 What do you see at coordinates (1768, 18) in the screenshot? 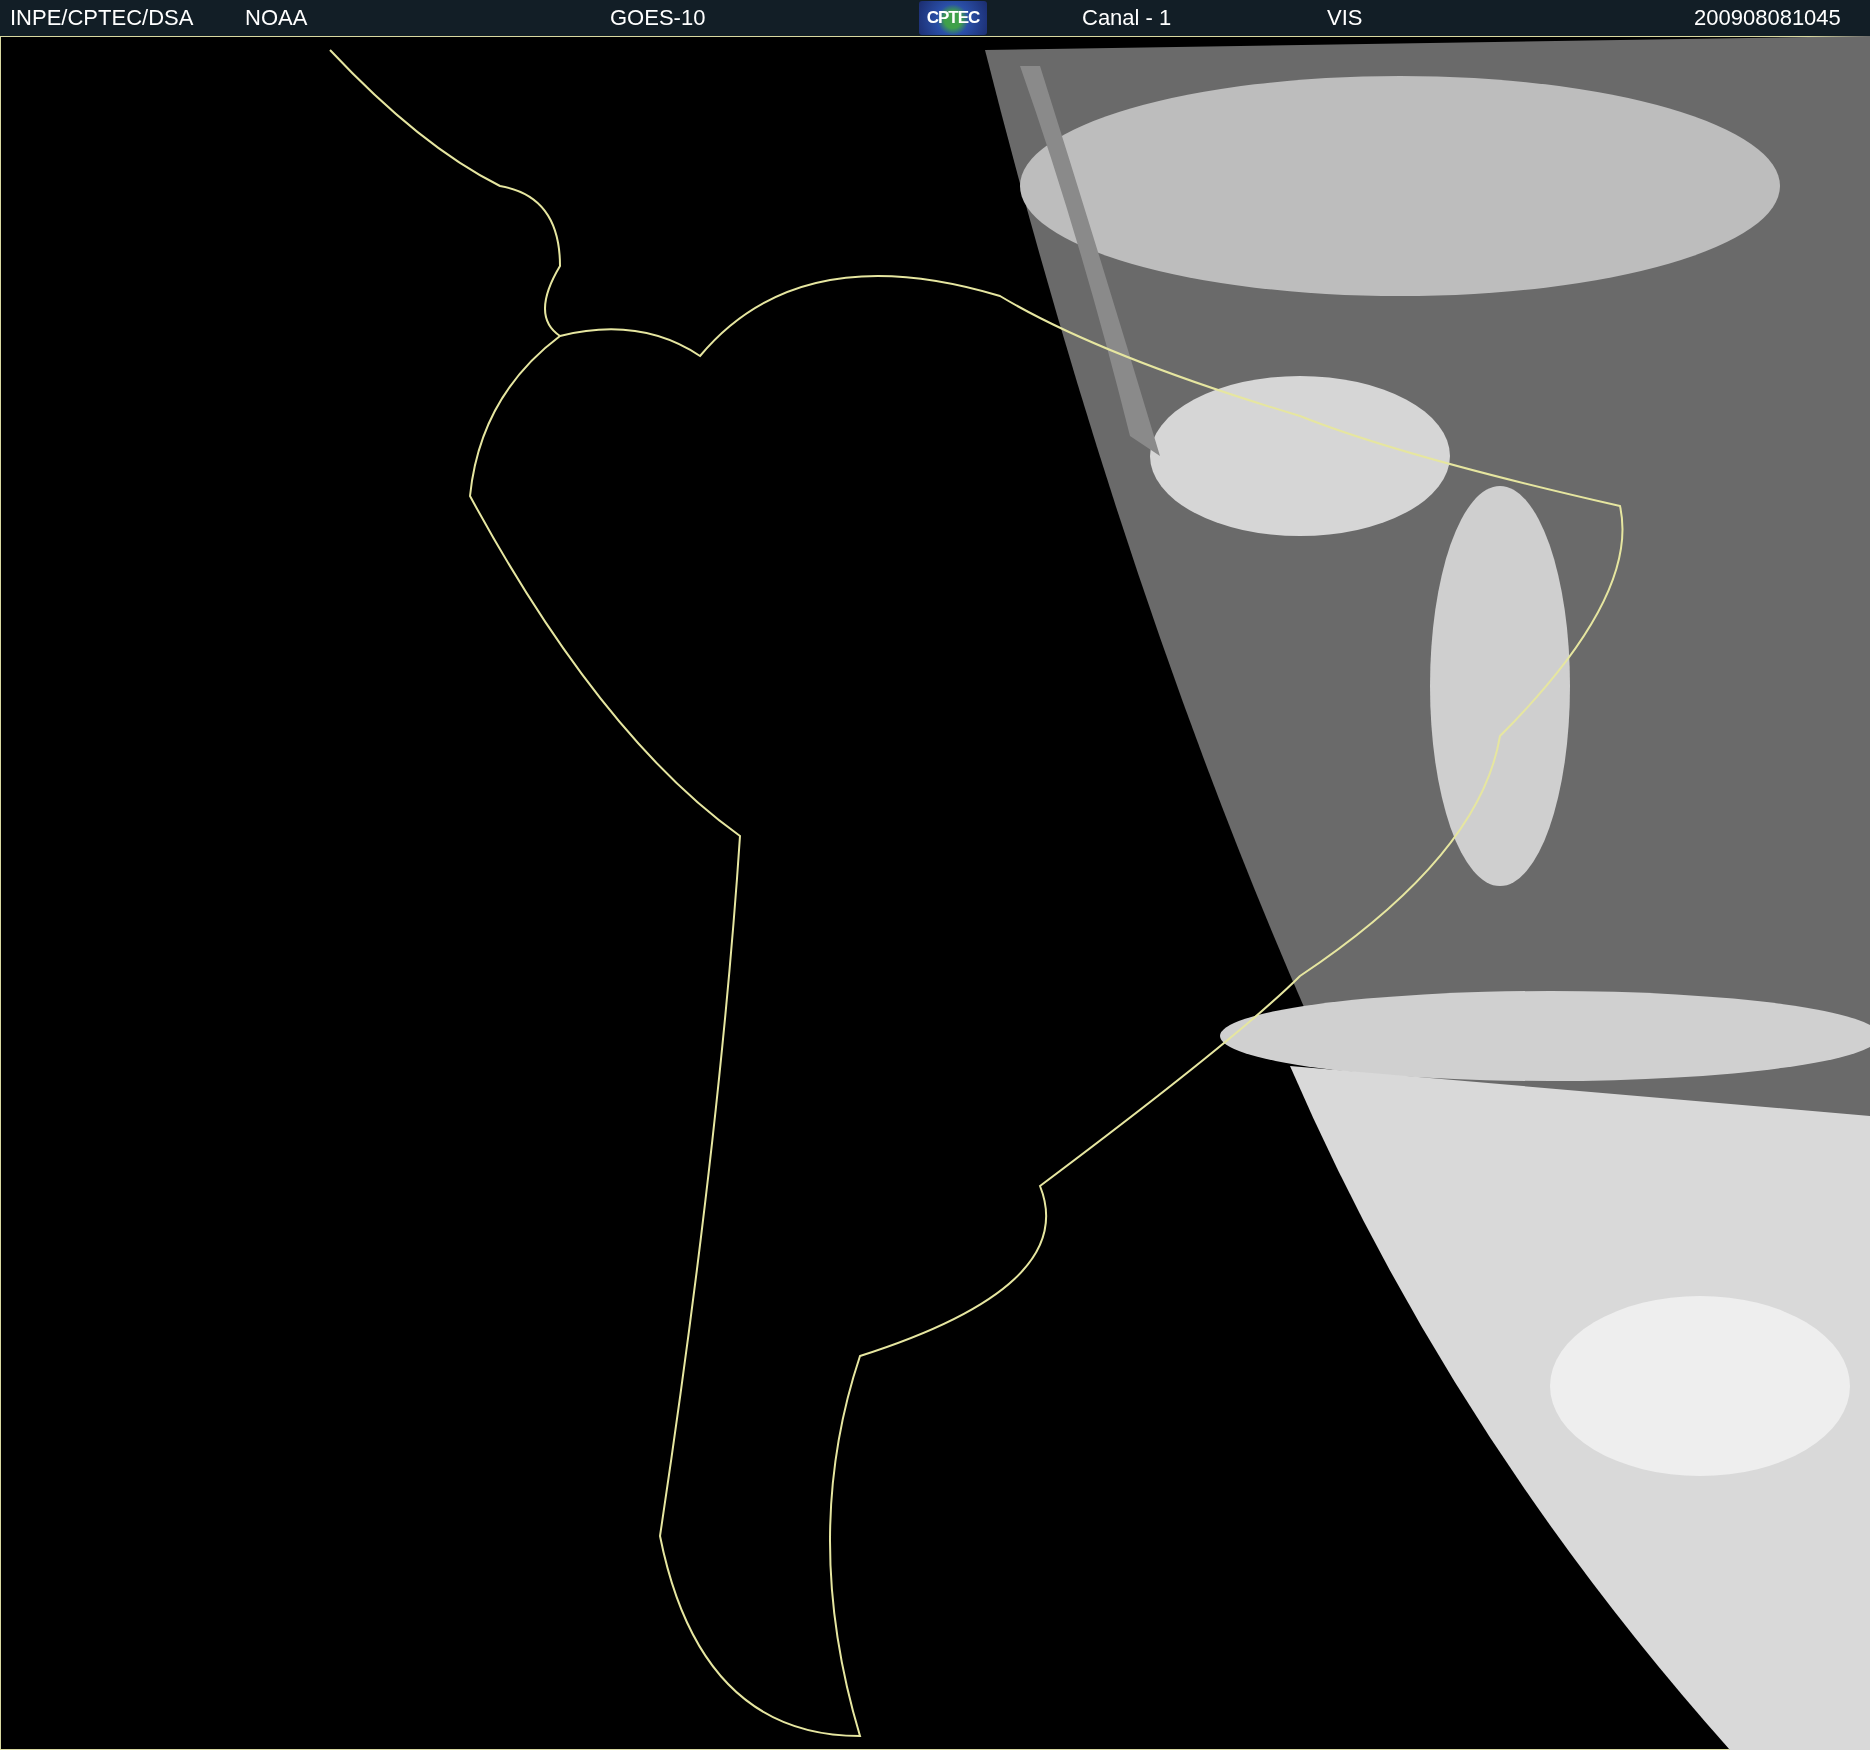
I see `header-label: 200908081045` at bounding box center [1768, 18].